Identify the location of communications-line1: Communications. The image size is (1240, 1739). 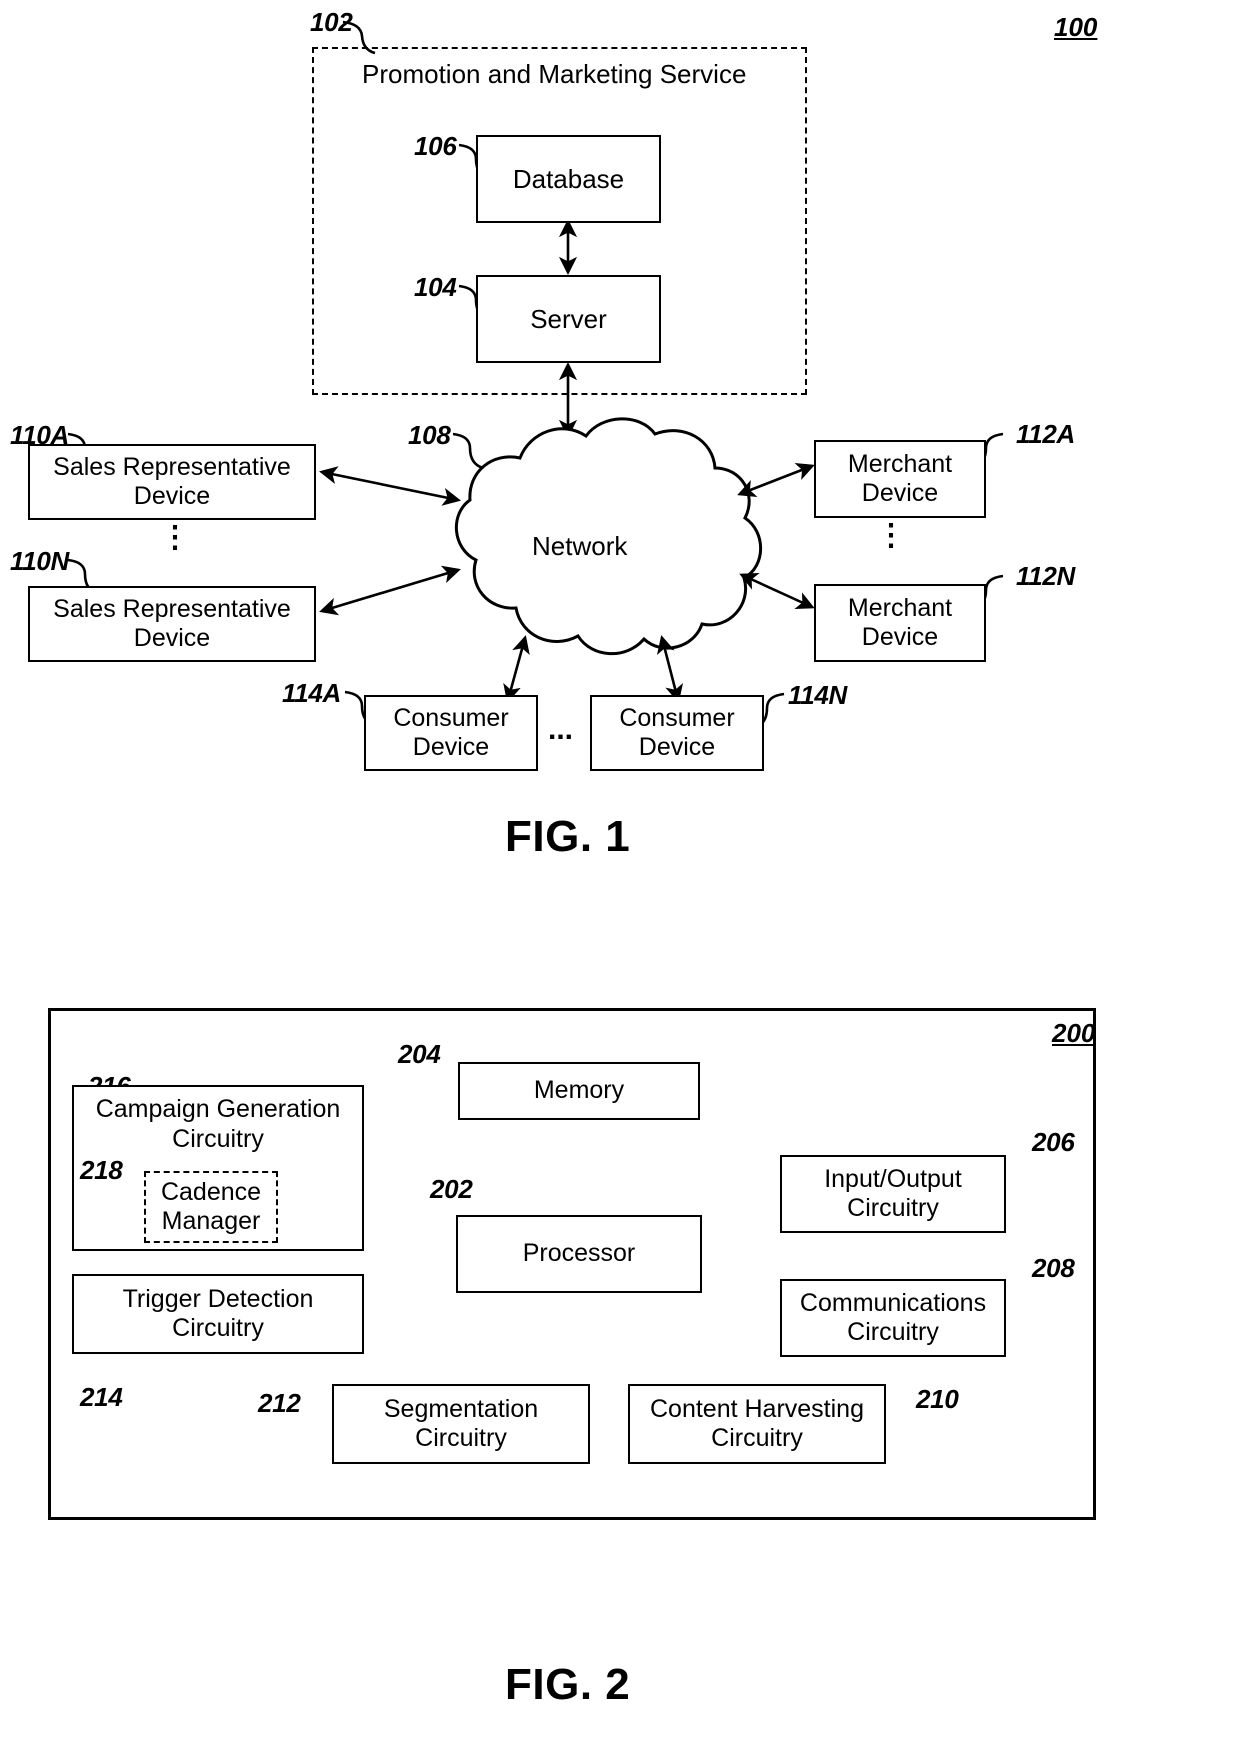
(893, 1302).